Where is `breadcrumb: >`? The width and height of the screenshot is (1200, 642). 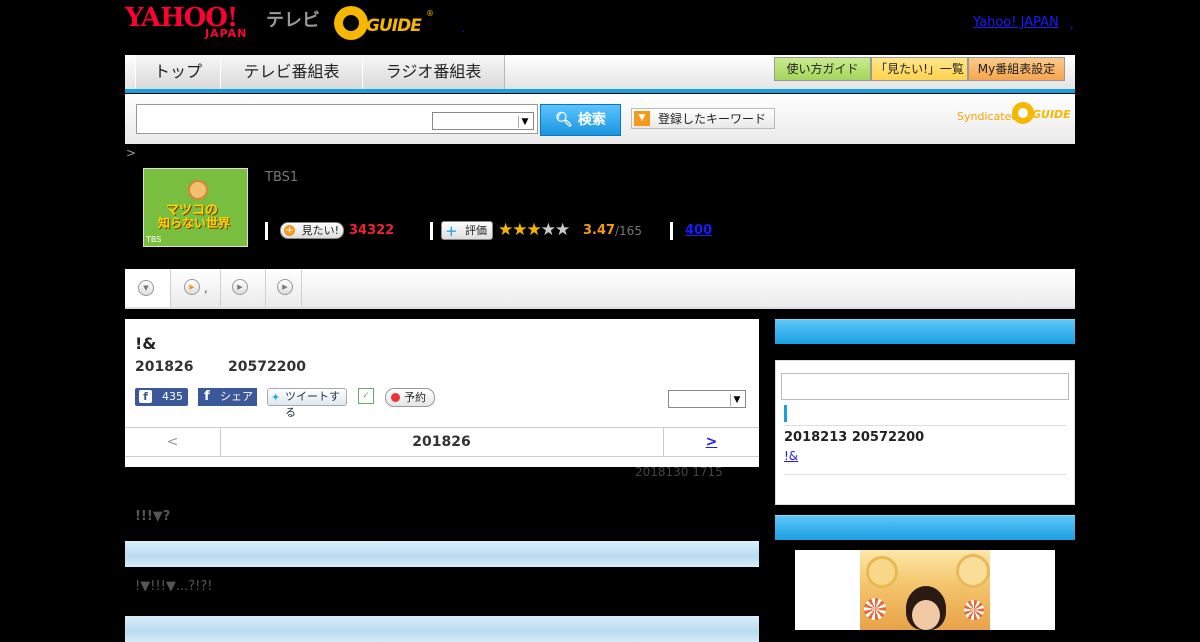 breadcrumb: > is located at coordinates (131, 153).